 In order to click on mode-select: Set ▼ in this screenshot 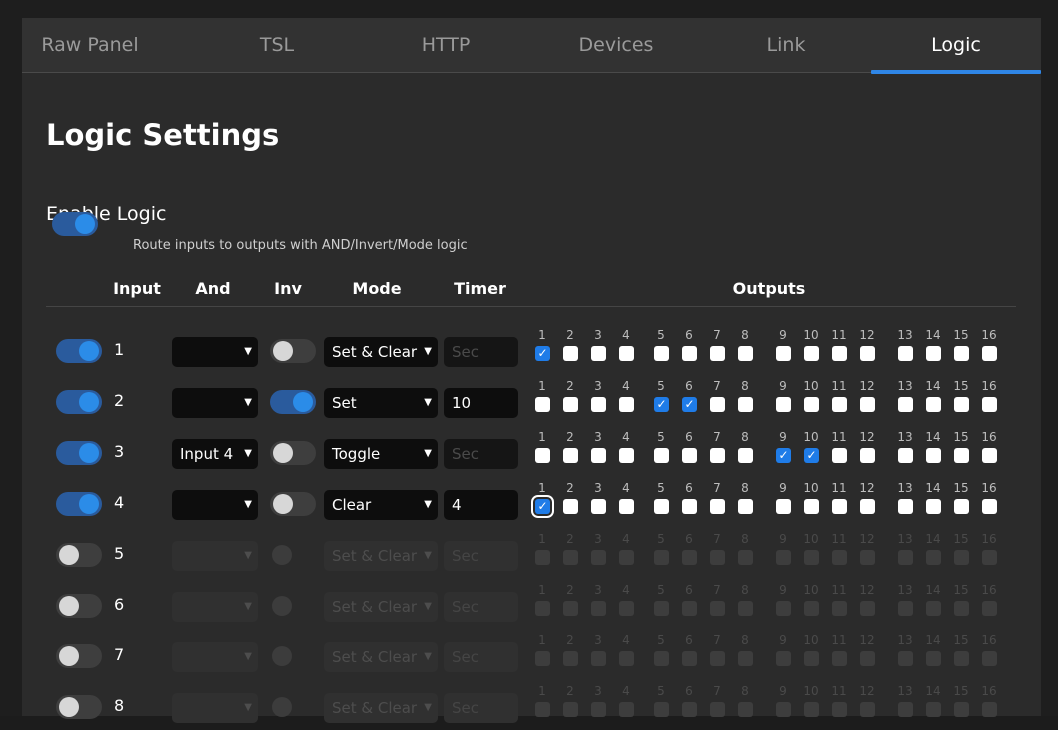, I will do `click(381, 403)`.